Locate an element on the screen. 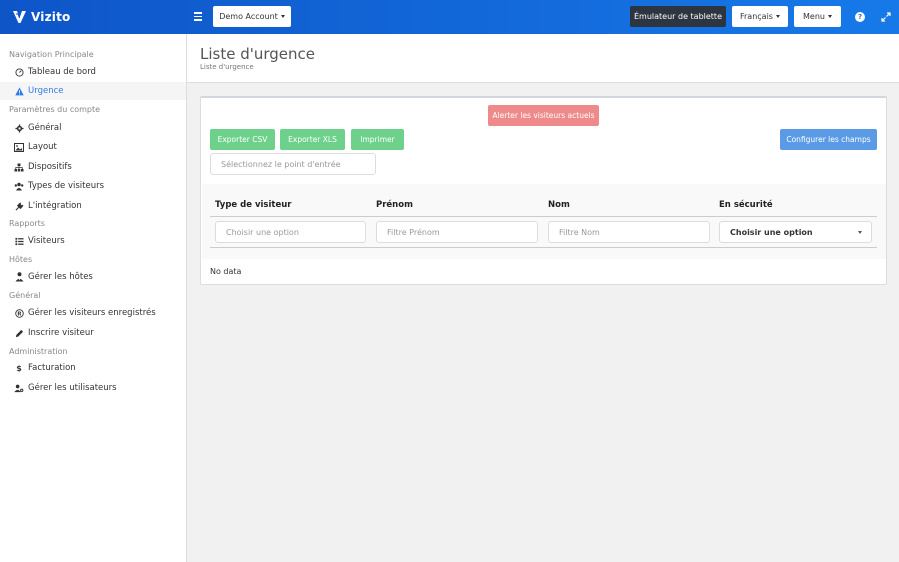  sidebar-item-registered-visitors: R Gérer les visiteurs enregistrés is located at coordinates (93, 313).